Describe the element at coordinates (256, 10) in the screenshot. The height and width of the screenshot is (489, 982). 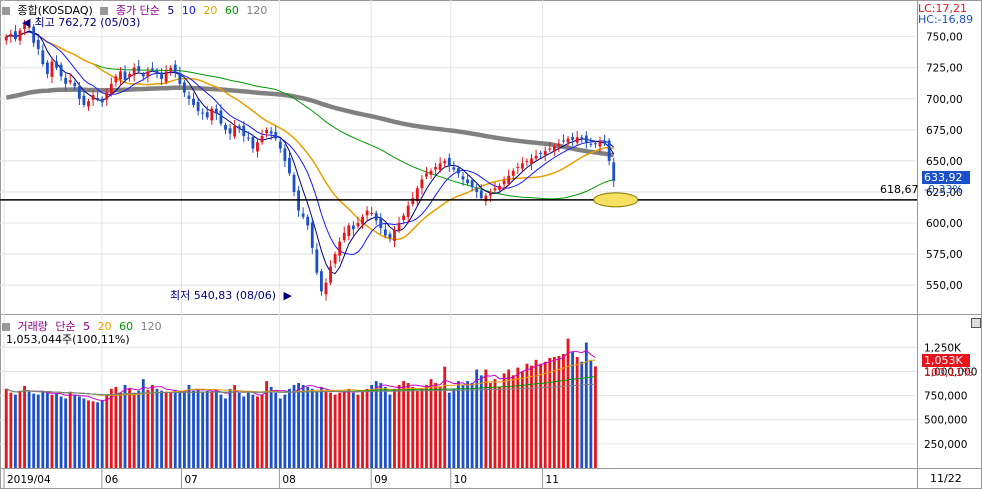
I see `ma-120: 120` at that location.